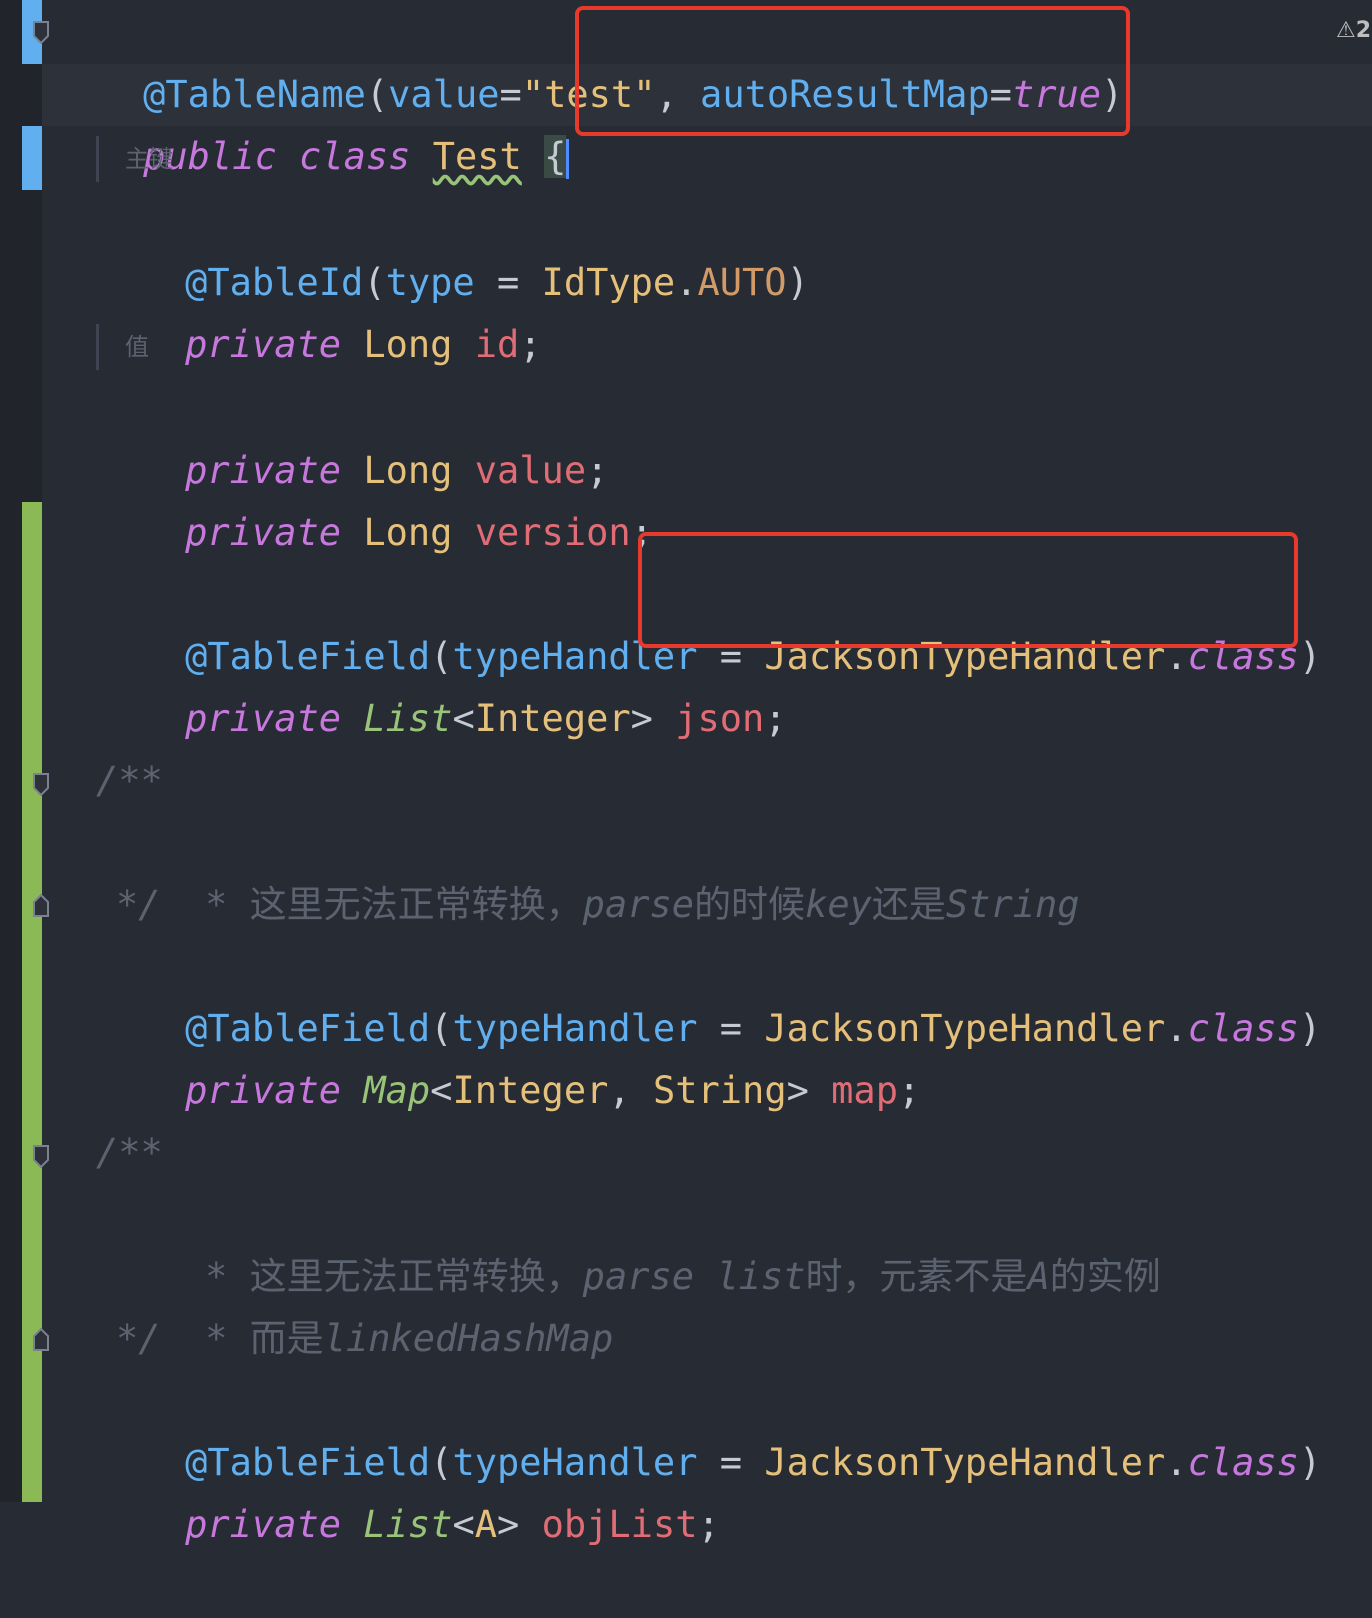 The height and width of the screenshot is (1618, 1372). Describe the element at coordinates (312, 121) in the screenshot. I see `code-line: public class Test {` at that location.